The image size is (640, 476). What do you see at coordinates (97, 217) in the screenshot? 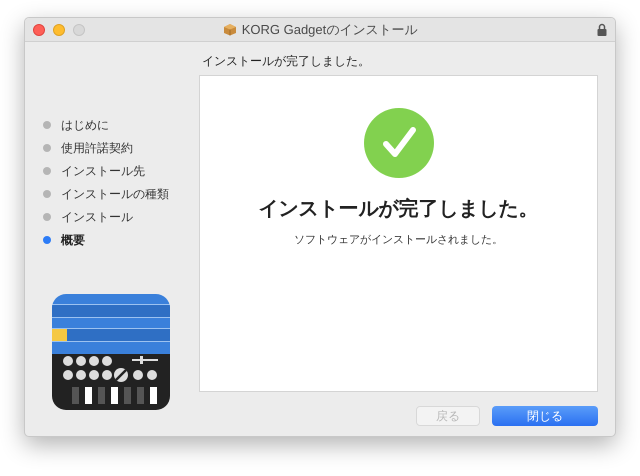
I see `step-label: インストール` at bounding box center [97, 217].